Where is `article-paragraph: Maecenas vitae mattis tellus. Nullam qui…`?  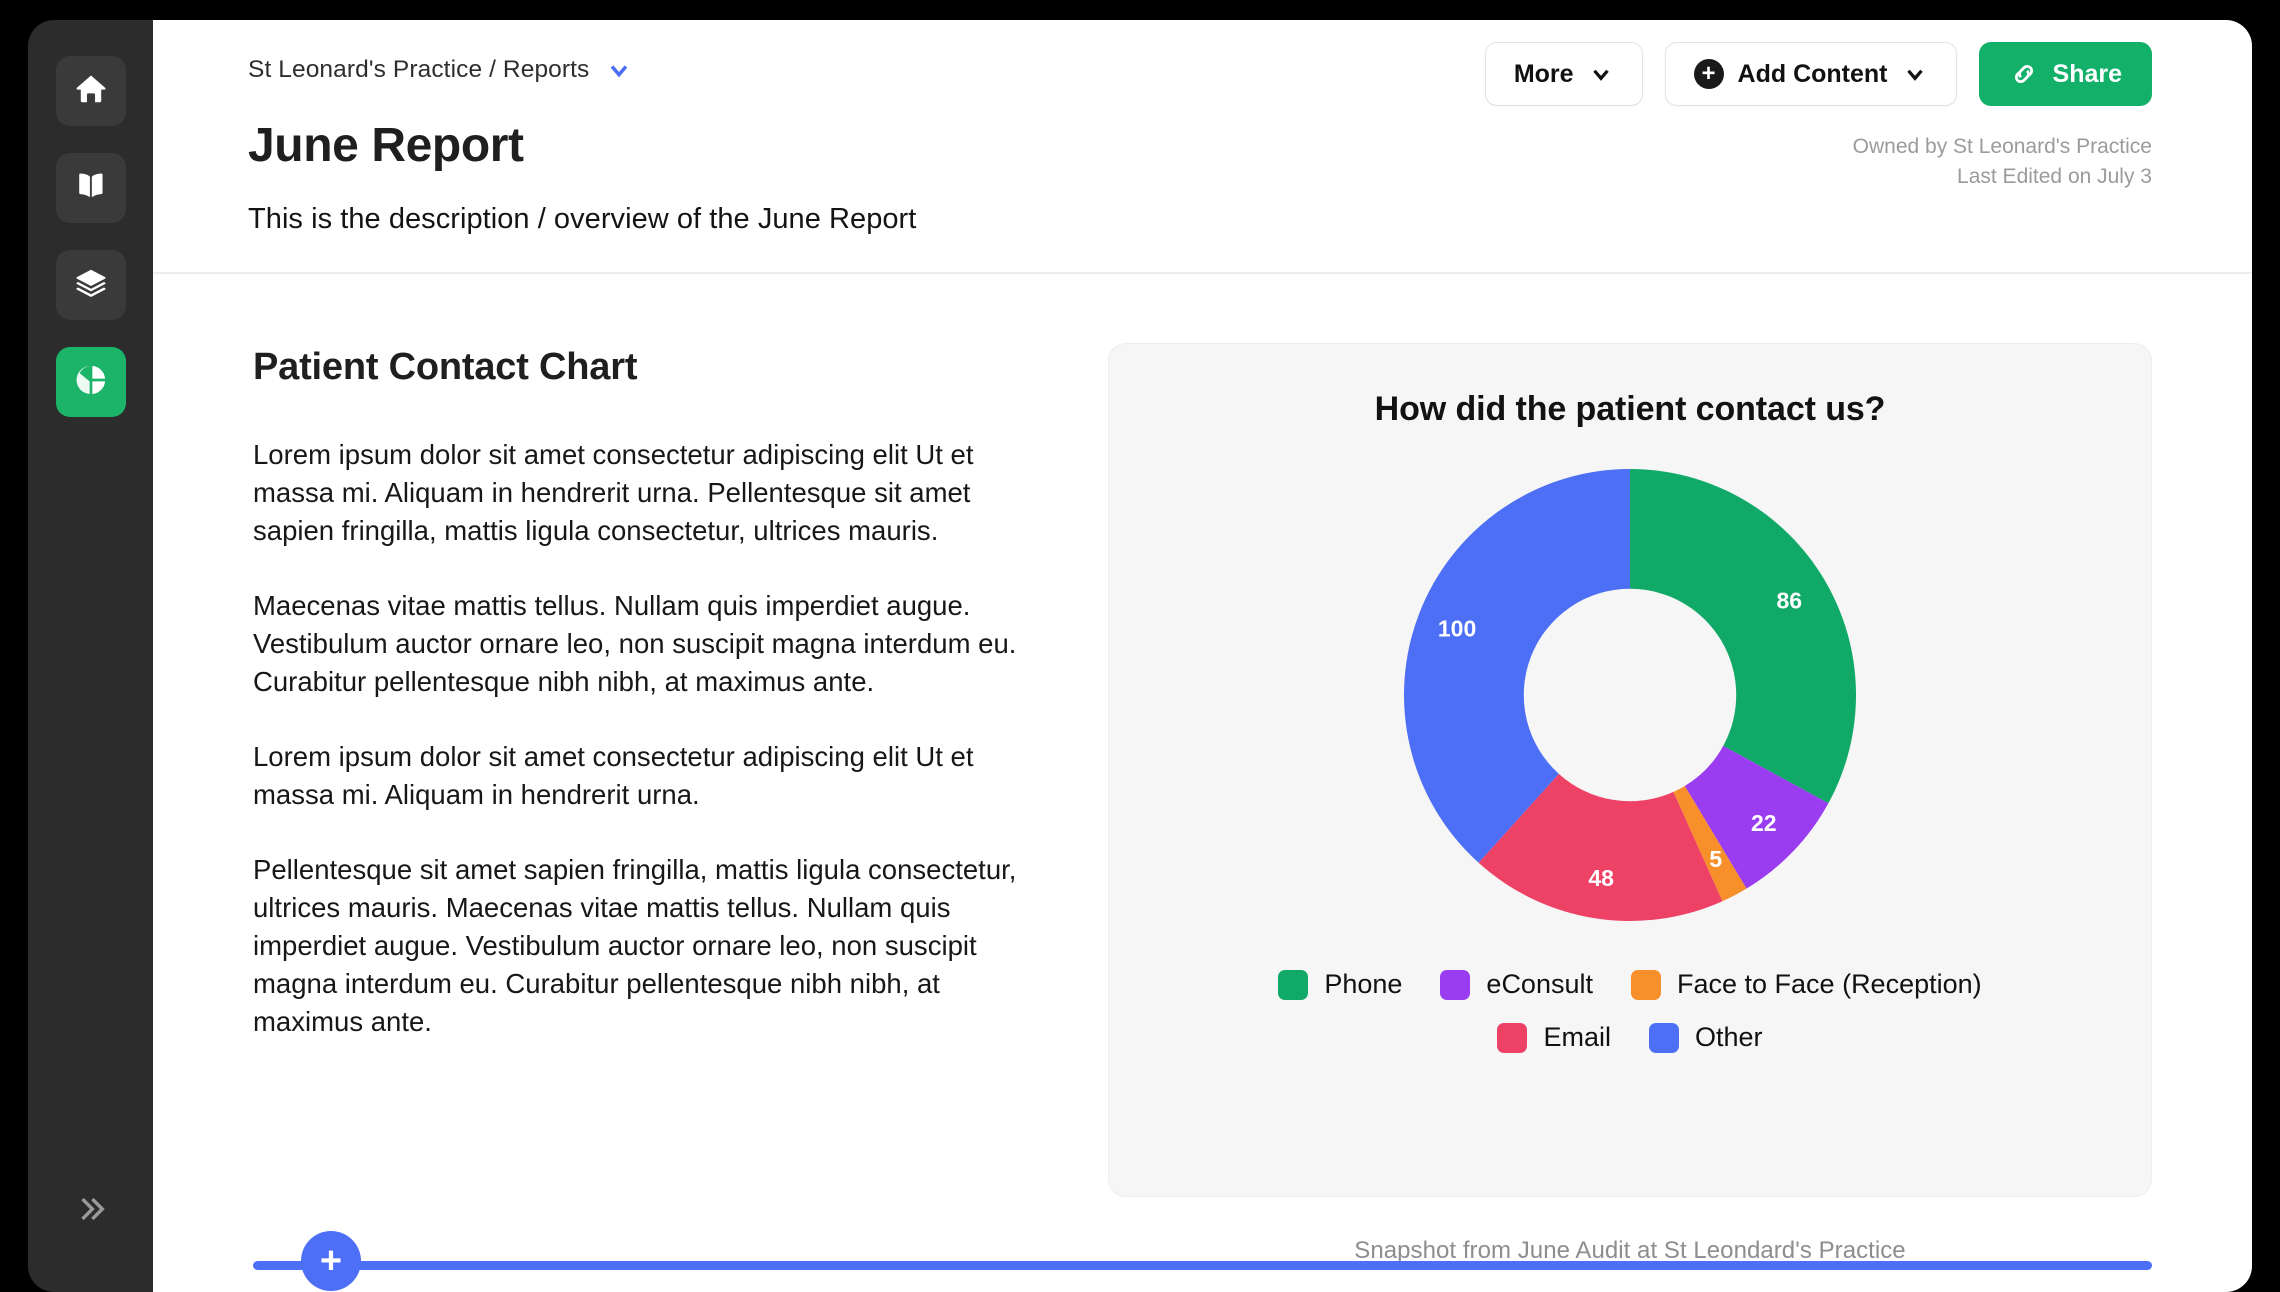 article-paragraph: Maecenas vitae mattis tellus. Nullam qui… is located at coordinates (635, 643).